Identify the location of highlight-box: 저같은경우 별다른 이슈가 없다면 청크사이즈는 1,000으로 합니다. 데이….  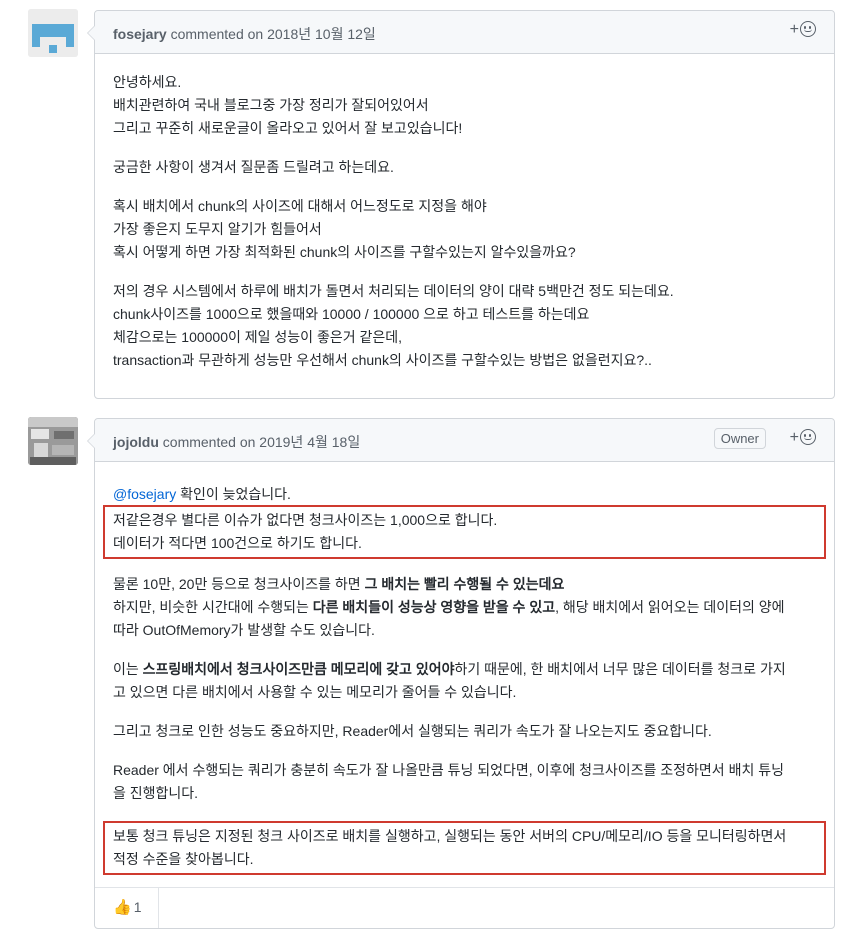
(464, 532).